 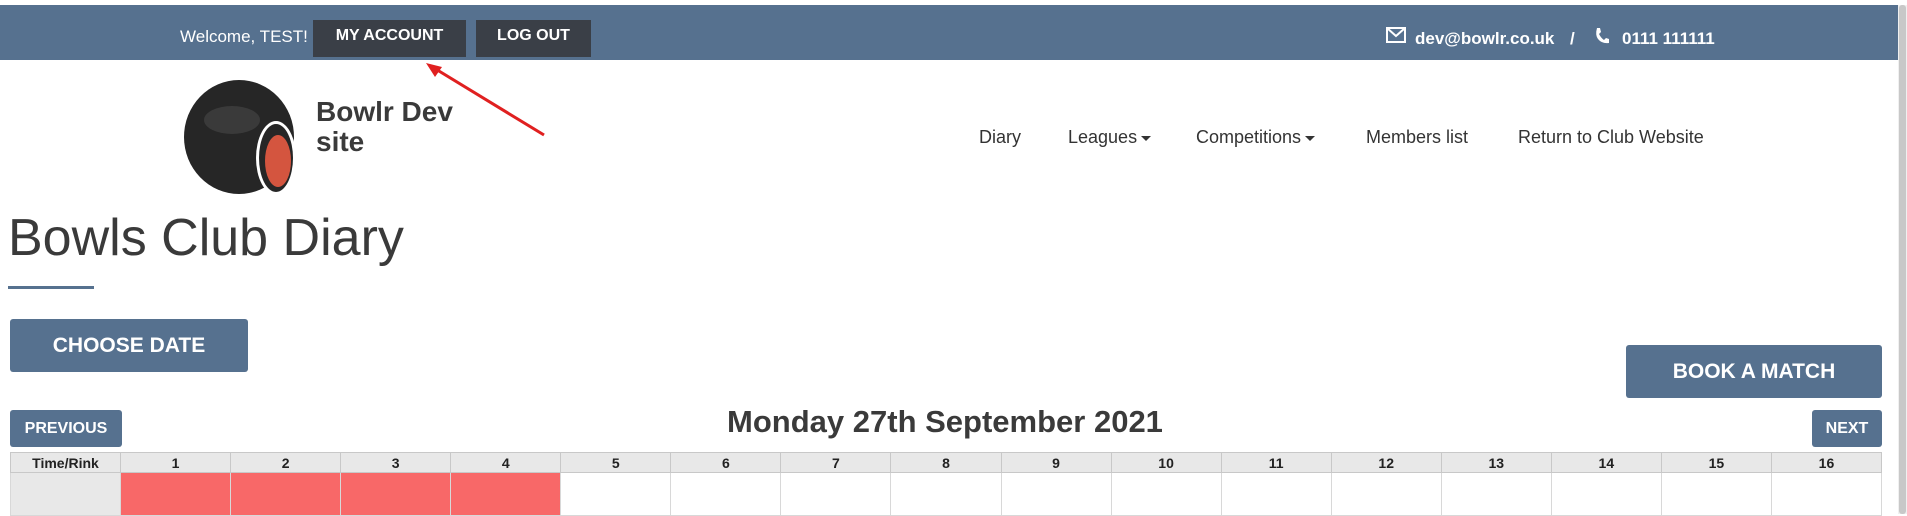 What do you see at coordinates (616, 462) in the screenshot?
I see `column-header: 5` at bounding box center [616, 462].